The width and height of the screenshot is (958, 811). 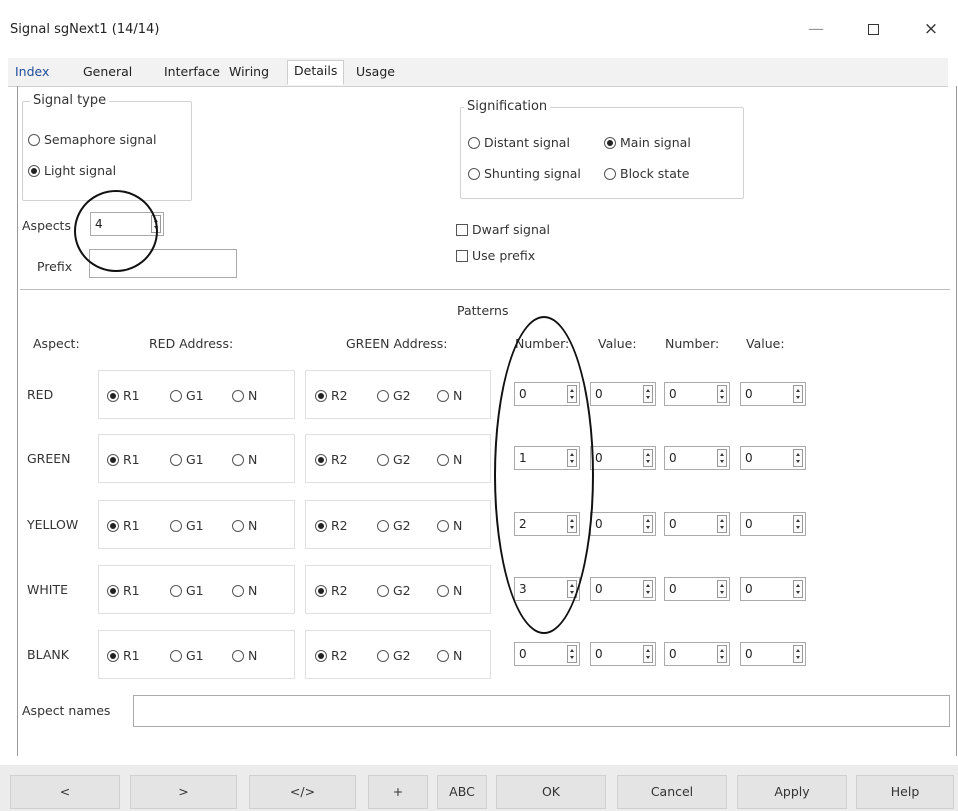 I want to click on row-red-red-r1-radio: R1, so click(x=123, y=395).